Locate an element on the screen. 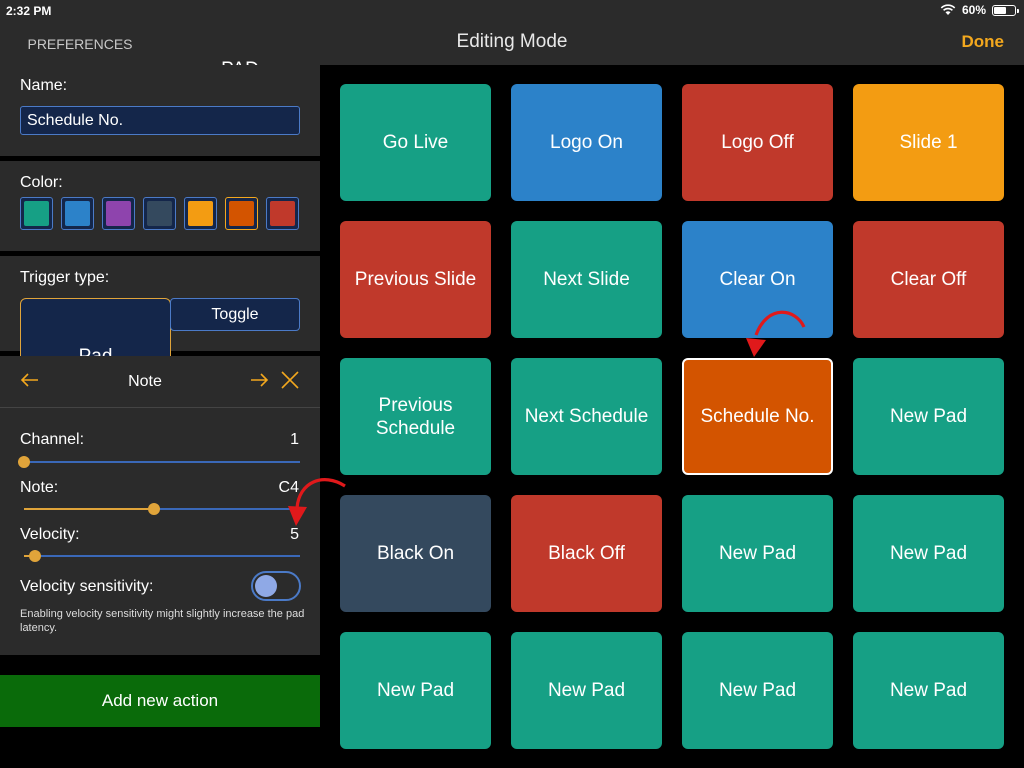 This screenshot has width=1024, height=768. pad-4: Slide 1 is located at coordinates (928, 142).